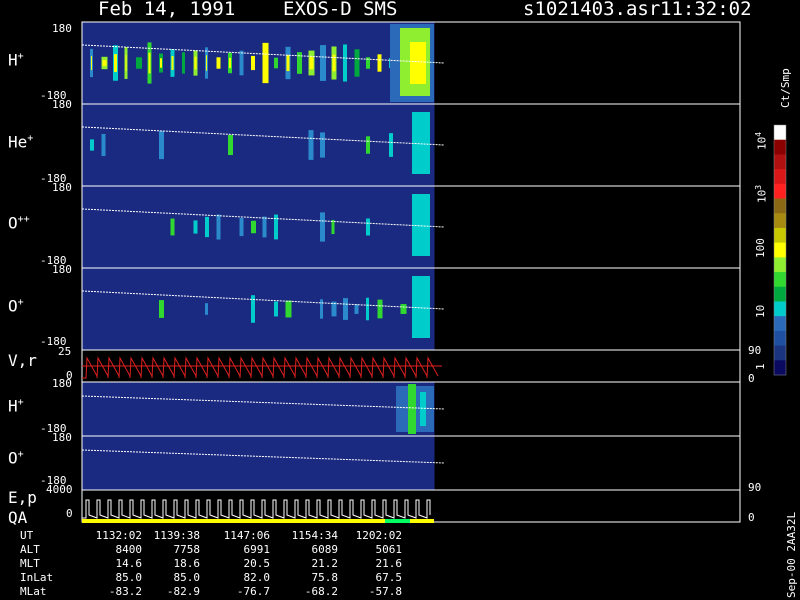 Image resolution: width=800 pixels, height=600 pixels. I want to click on orbit-cell: 6089, so click(325, 549).